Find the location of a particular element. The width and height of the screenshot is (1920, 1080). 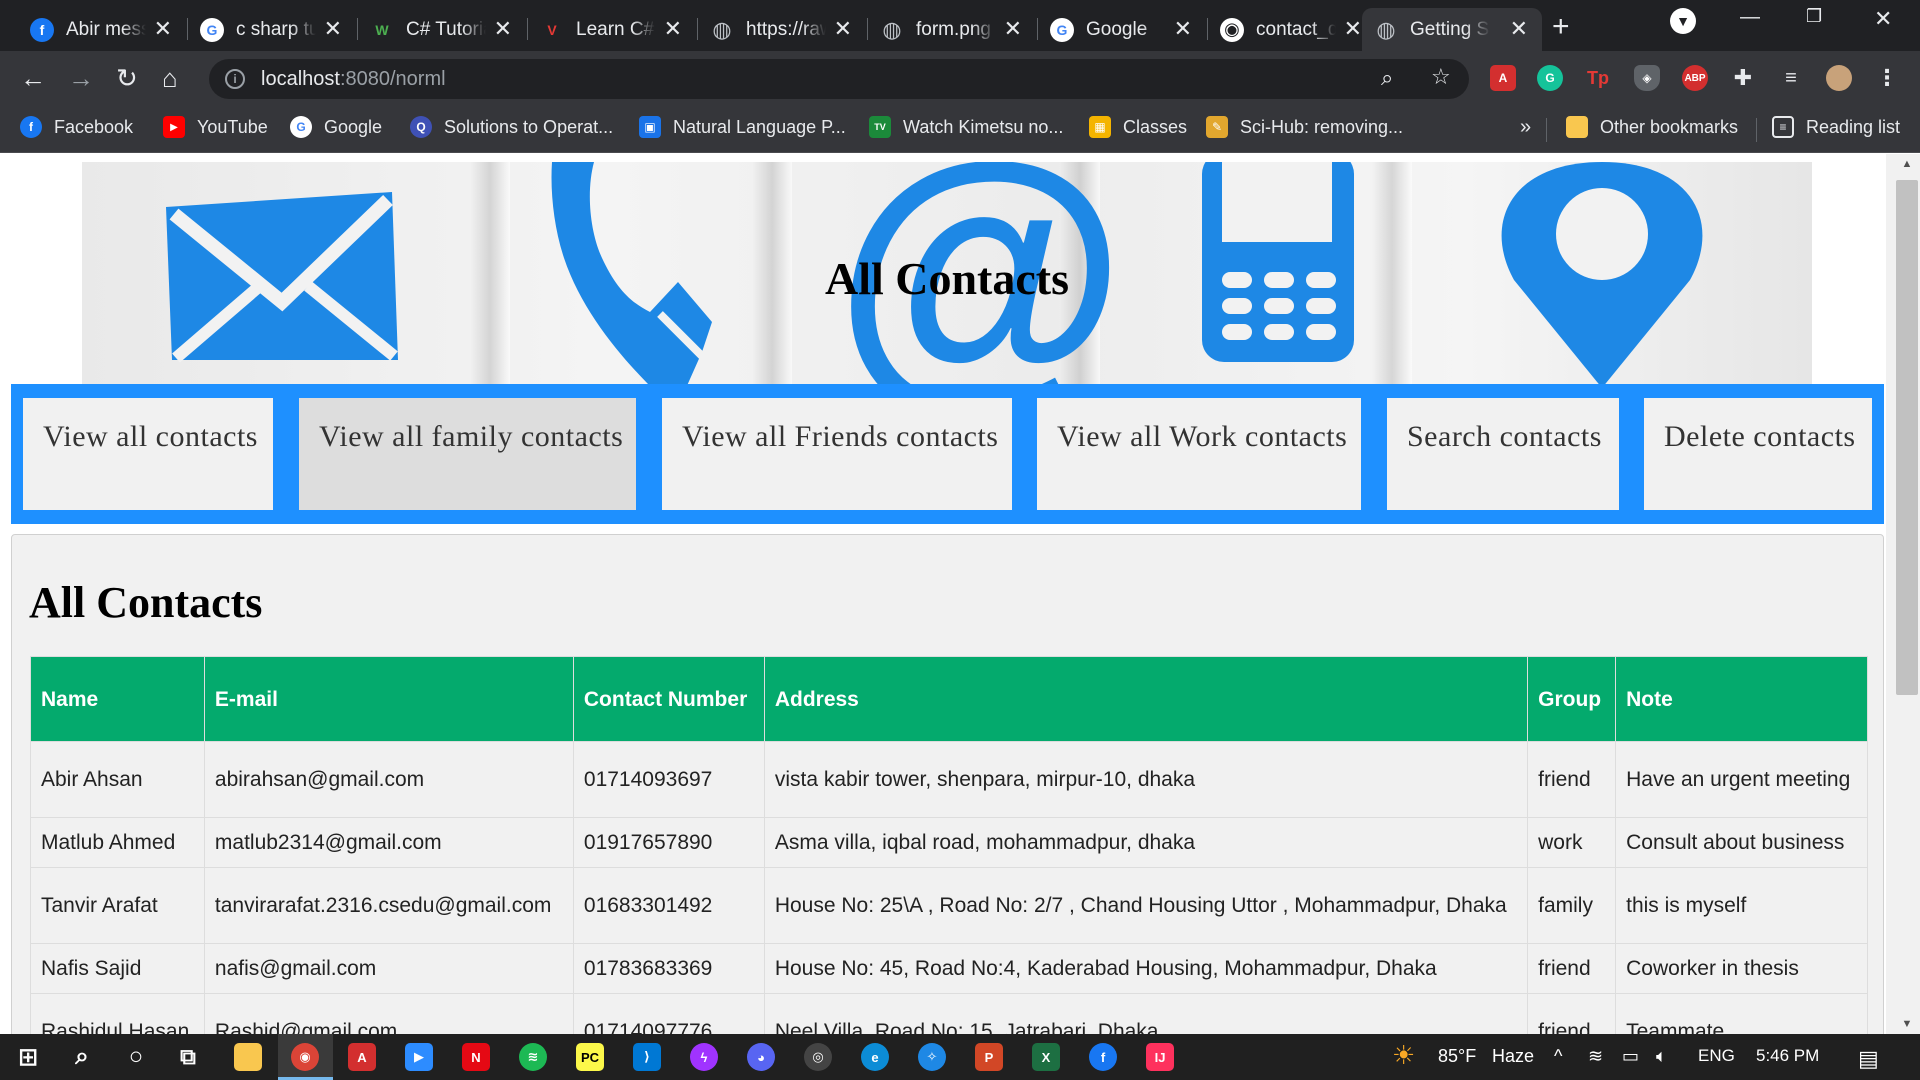

reading-list-button: ≡ Reading list is located at coordinates (1836, 127).